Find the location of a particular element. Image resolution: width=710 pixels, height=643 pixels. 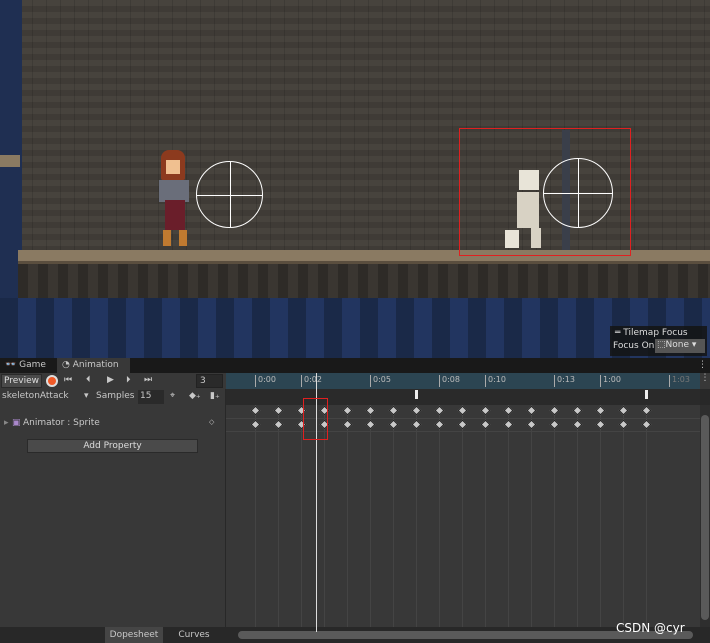

ruler-label: 0:00 is located at coordinates (265, 381).